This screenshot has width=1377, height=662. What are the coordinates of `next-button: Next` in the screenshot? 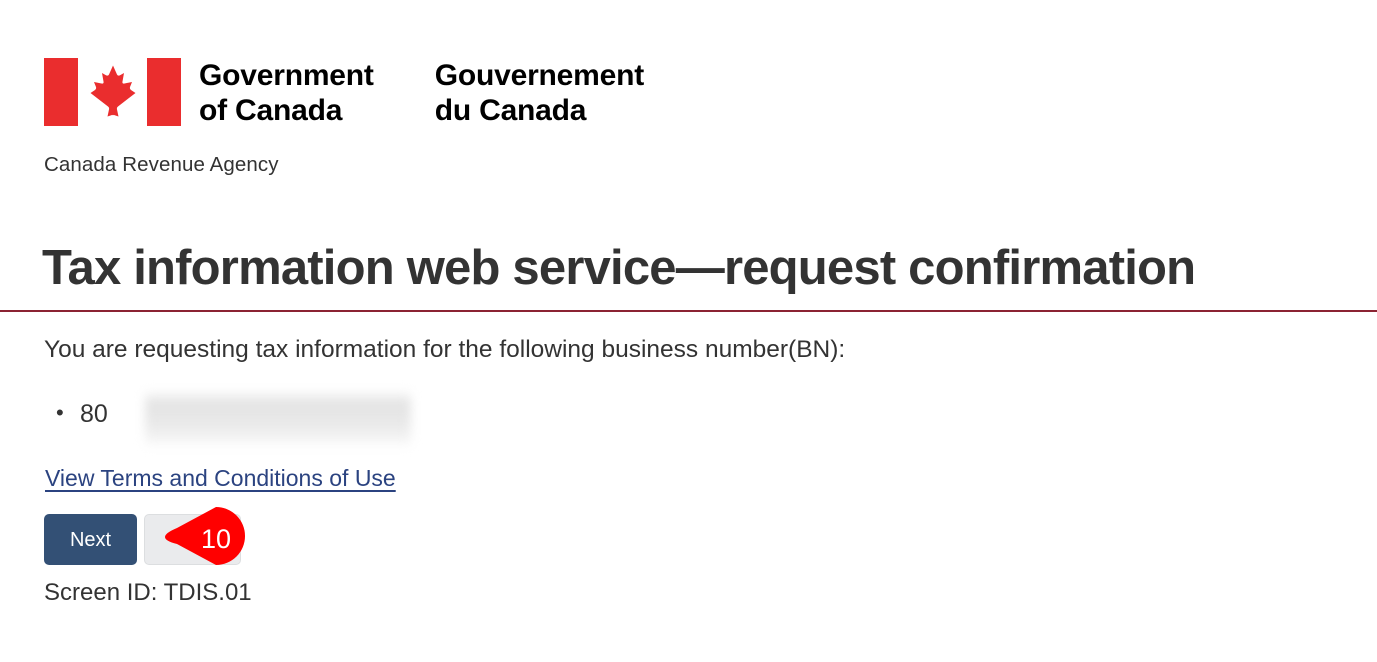 It's located at (90, 539).